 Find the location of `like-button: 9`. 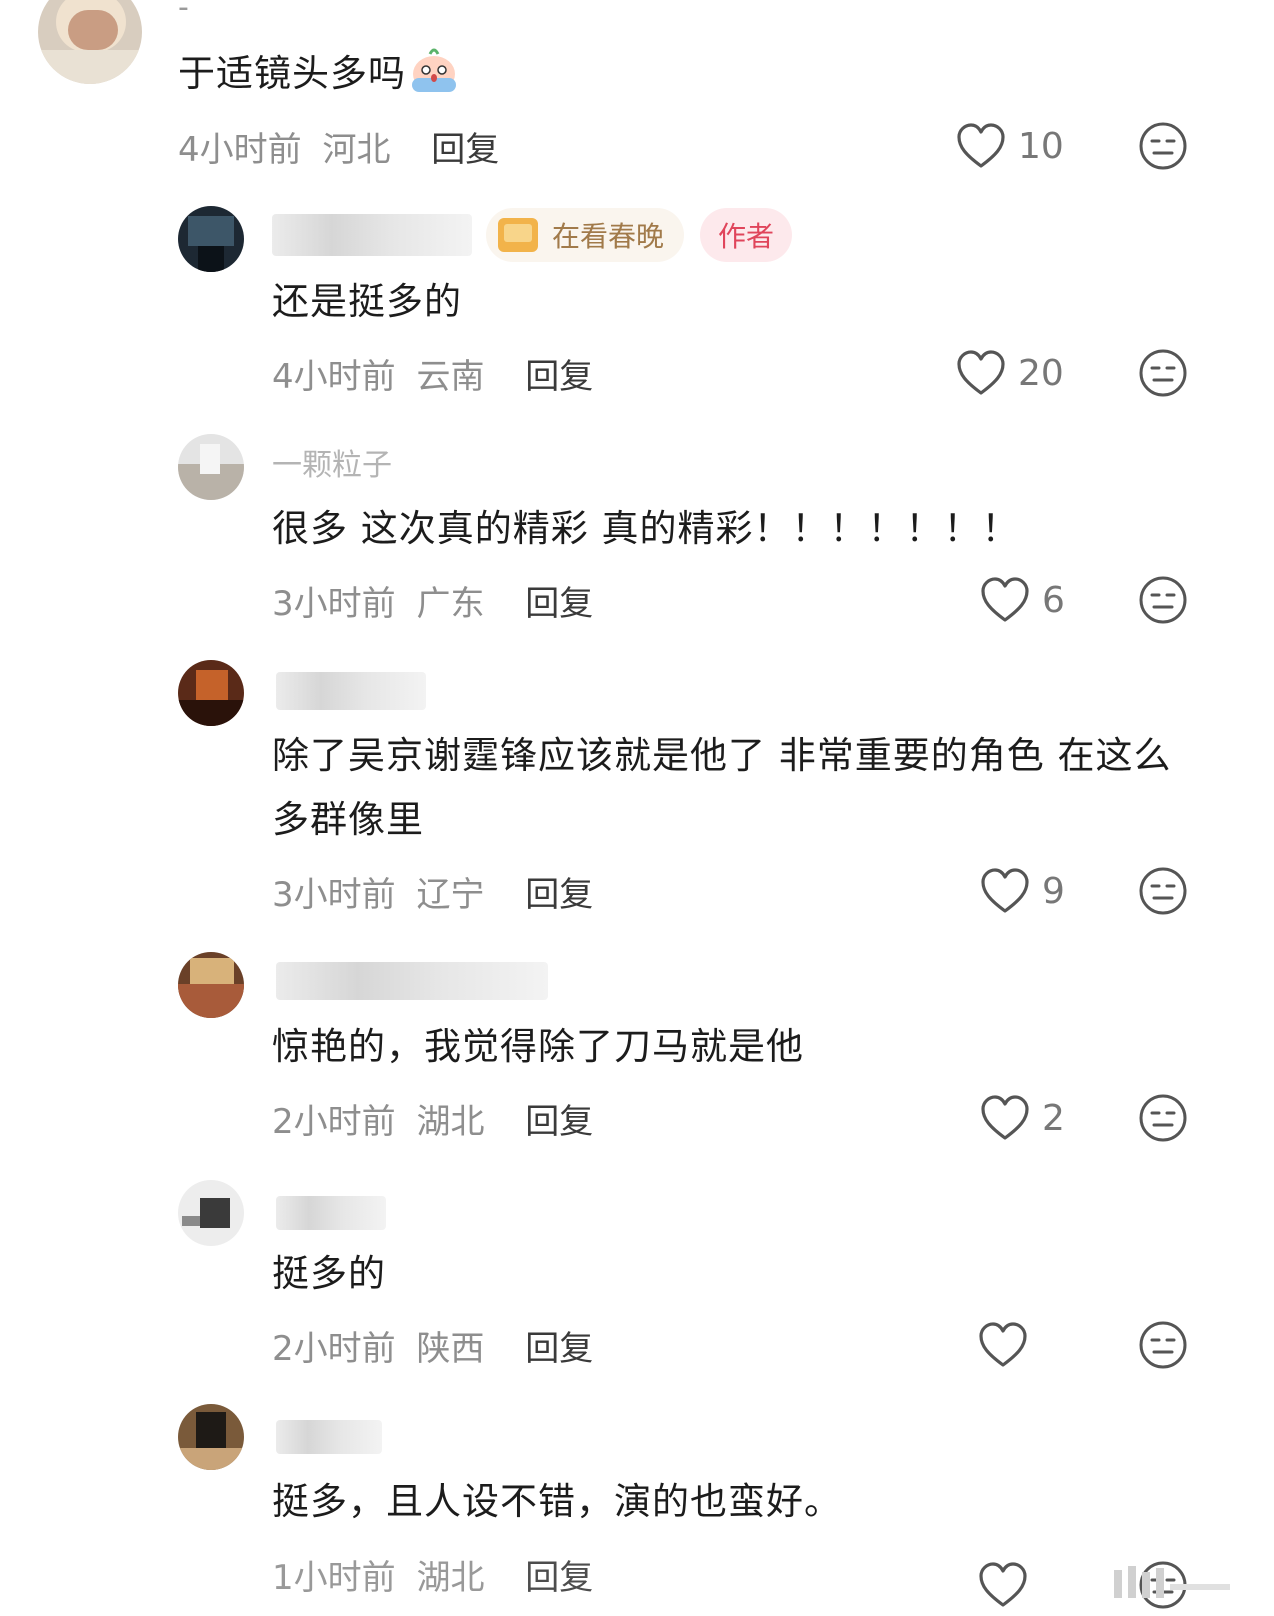

like-button: 9 is located at coordinates (1022, 891).